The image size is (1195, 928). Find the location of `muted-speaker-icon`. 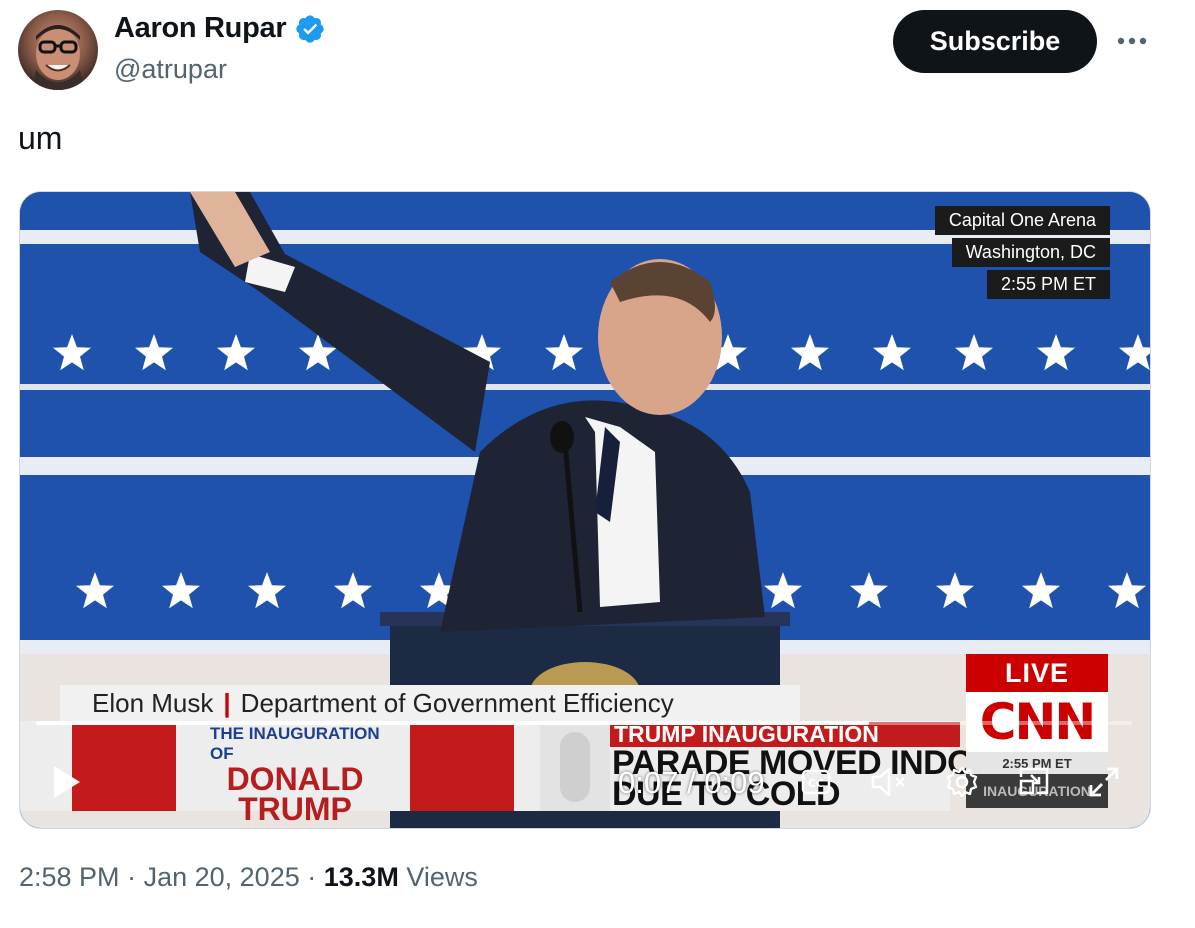

muted-speaker-icon is located at coordinates (890, 782).